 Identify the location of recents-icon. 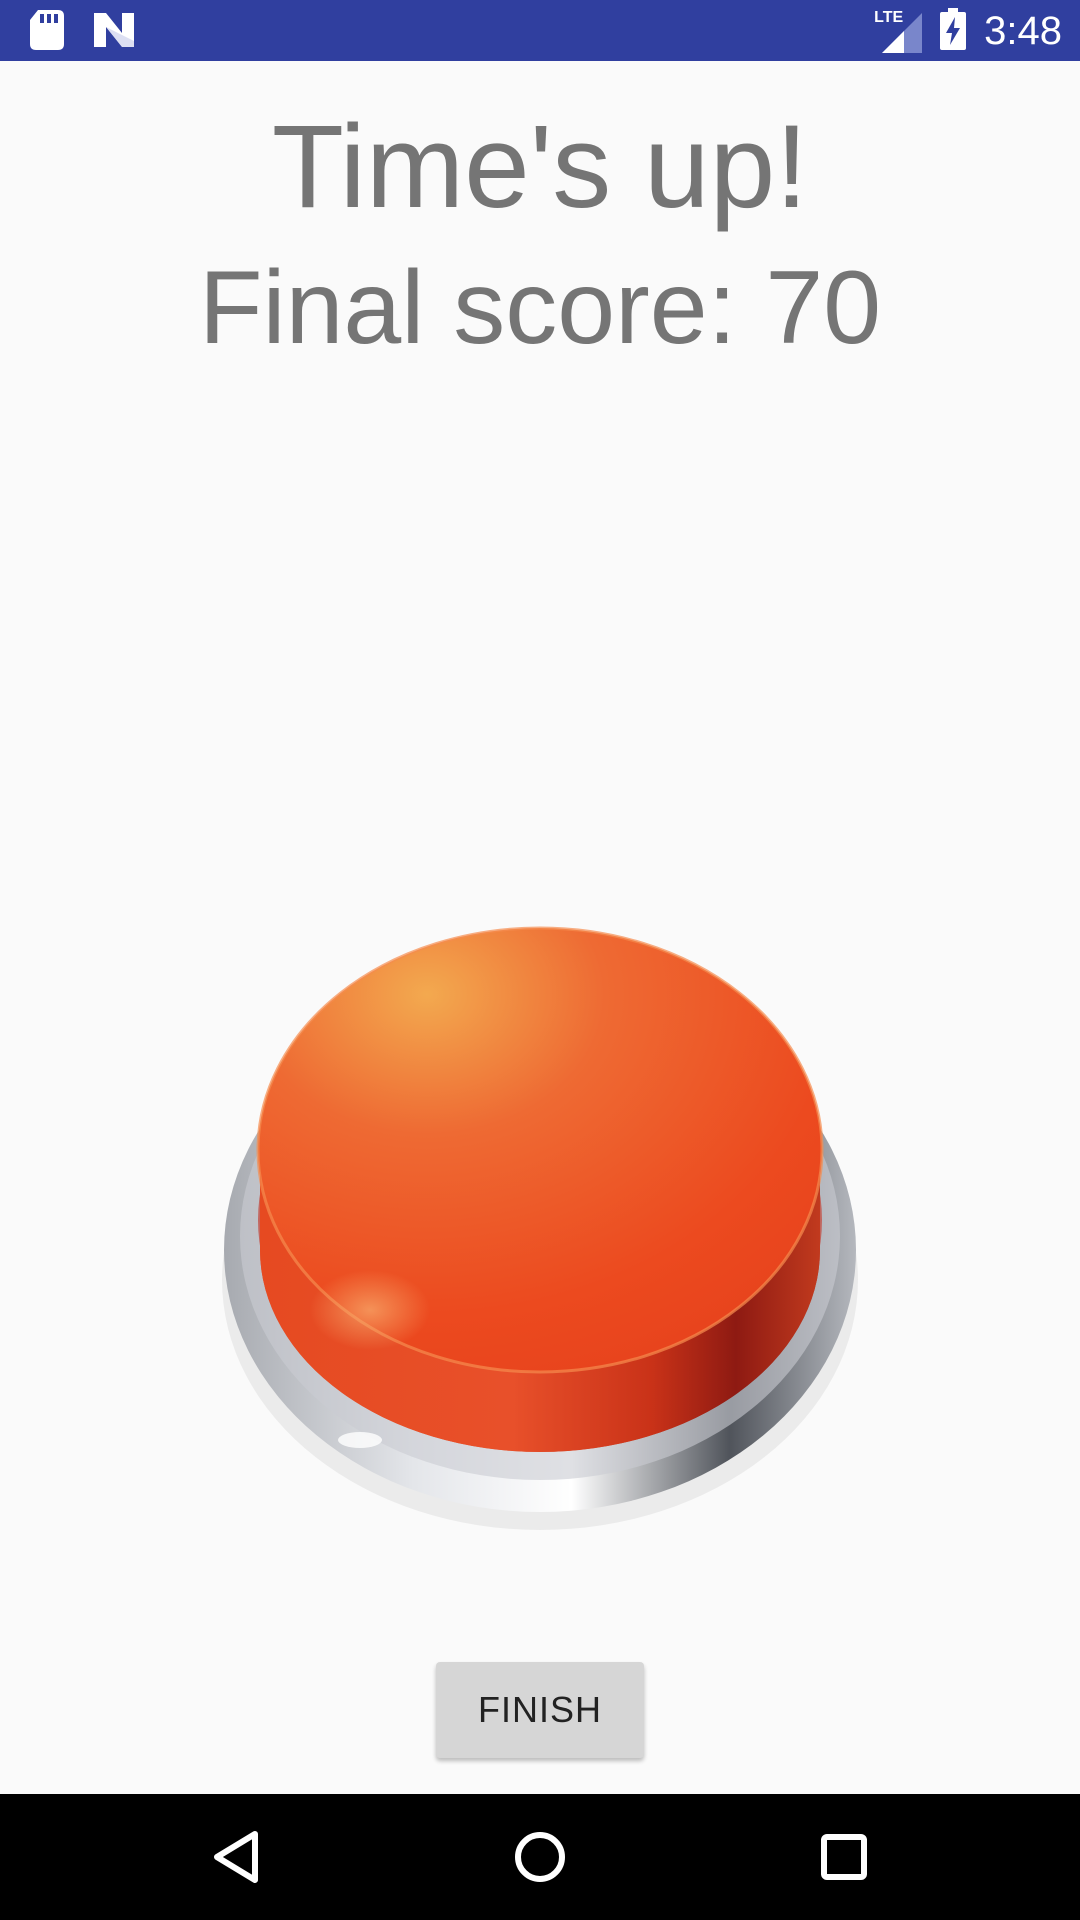
(844, 1857).